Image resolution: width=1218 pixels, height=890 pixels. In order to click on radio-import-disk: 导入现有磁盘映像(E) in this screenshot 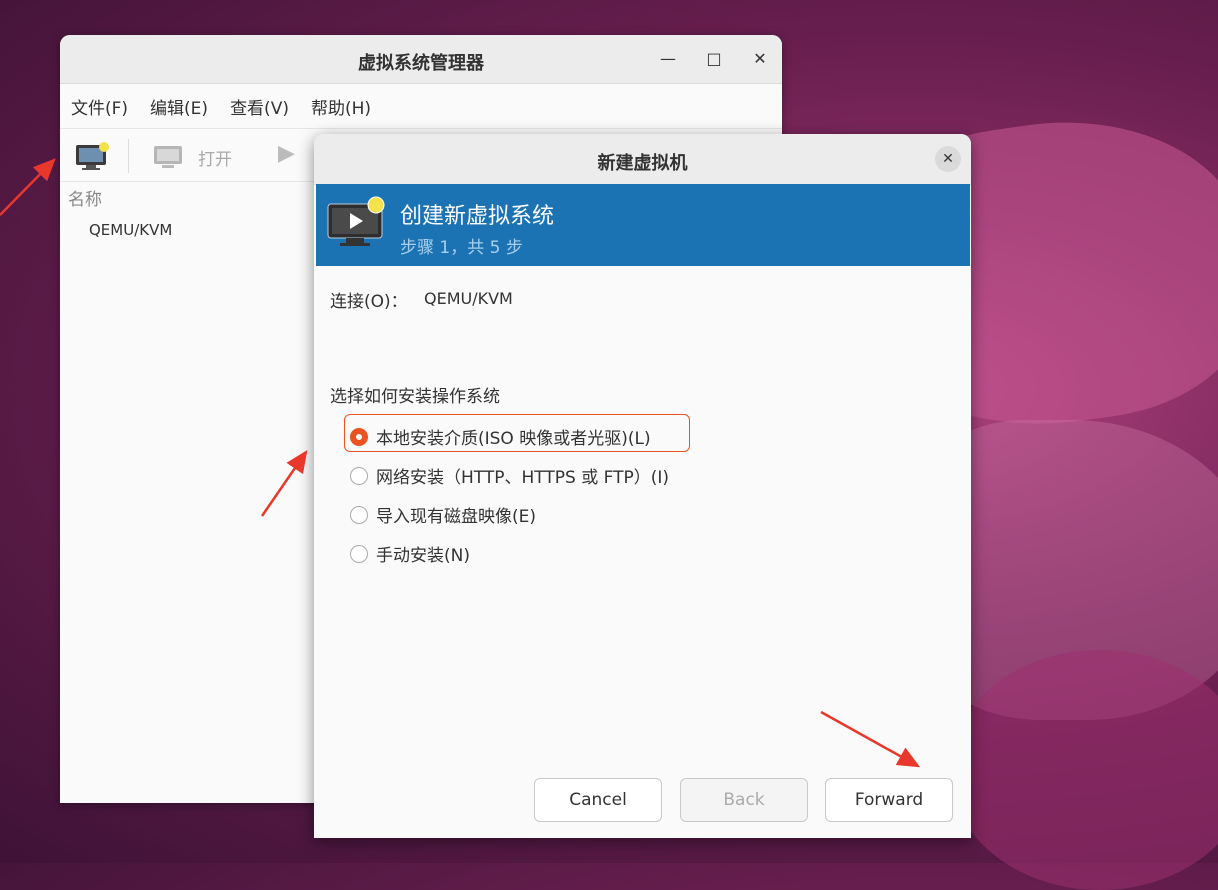, I will do `click(443, 514)`.